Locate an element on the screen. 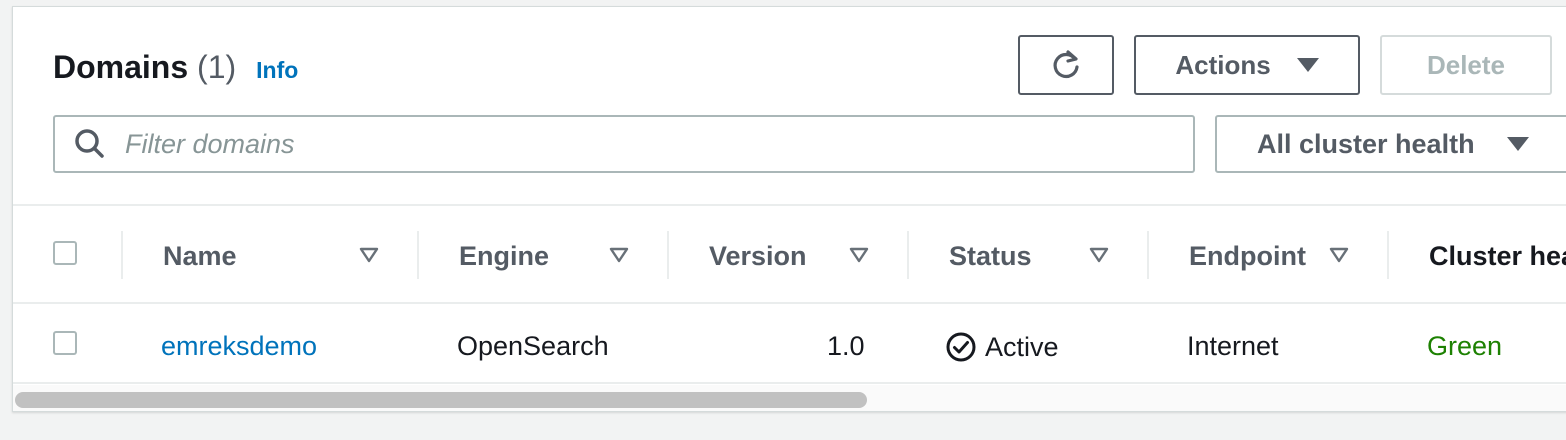 Image resolution: width=1566 pixels, height=440 pixels. filter-domains-input is located at coordinates (625, 144).